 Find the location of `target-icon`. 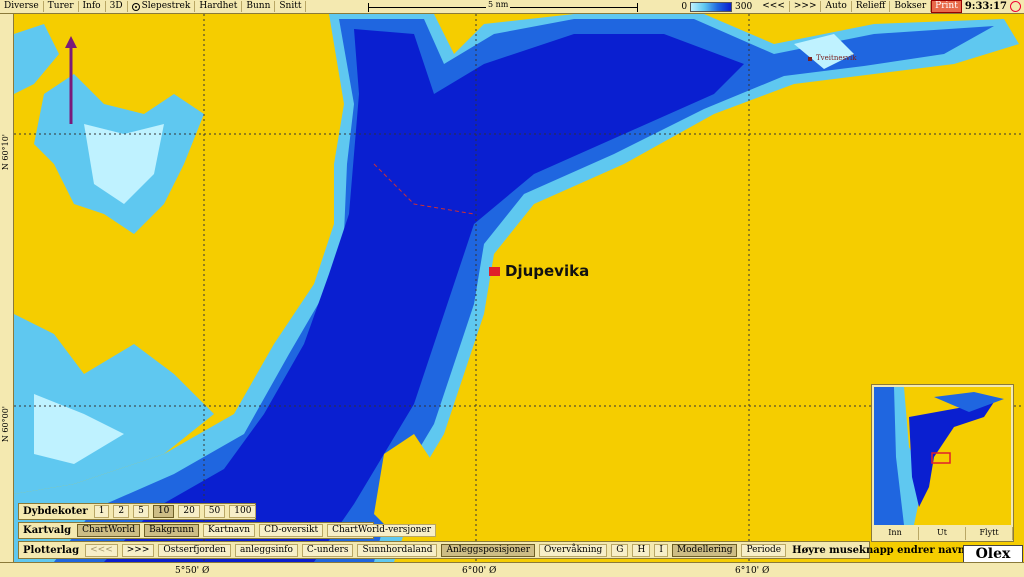

target-icon is located at coordinates (135, 6).